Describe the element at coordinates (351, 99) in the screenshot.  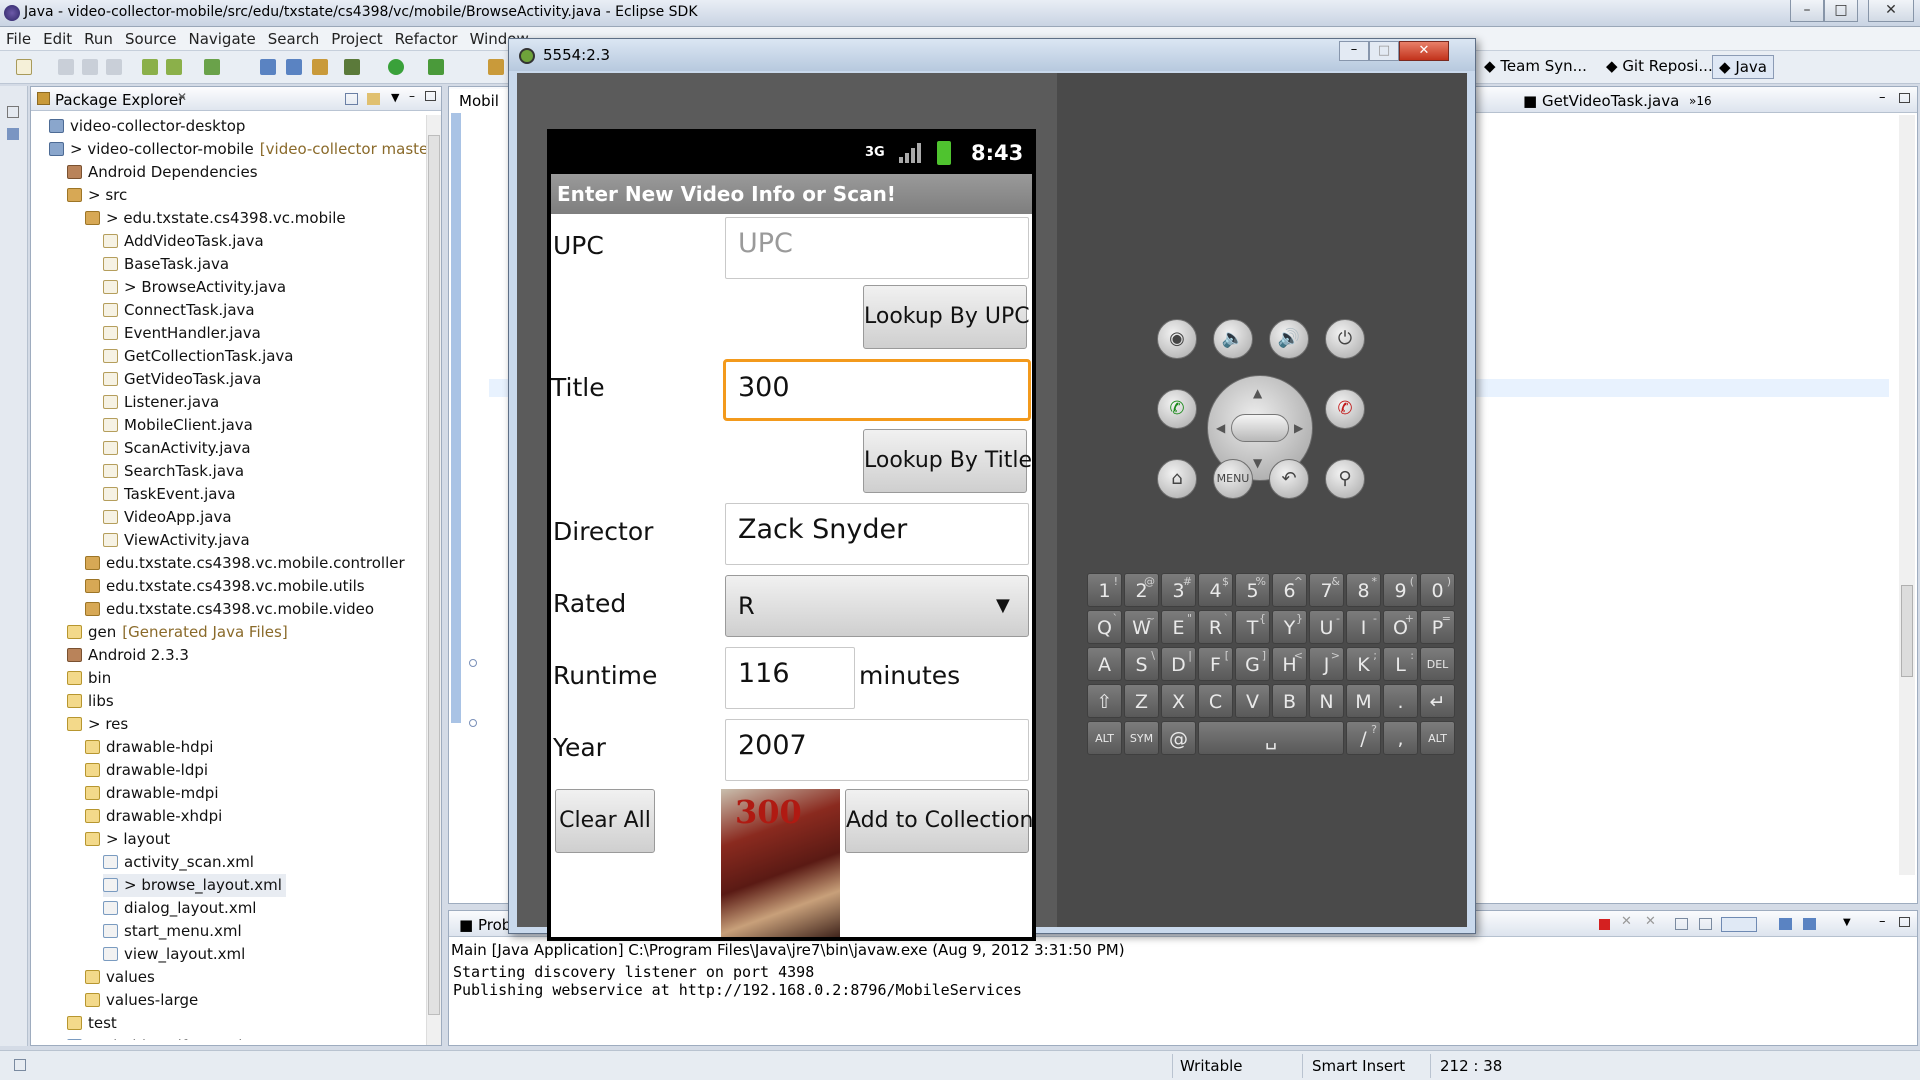
I see `collapse-all-icon` at that location.